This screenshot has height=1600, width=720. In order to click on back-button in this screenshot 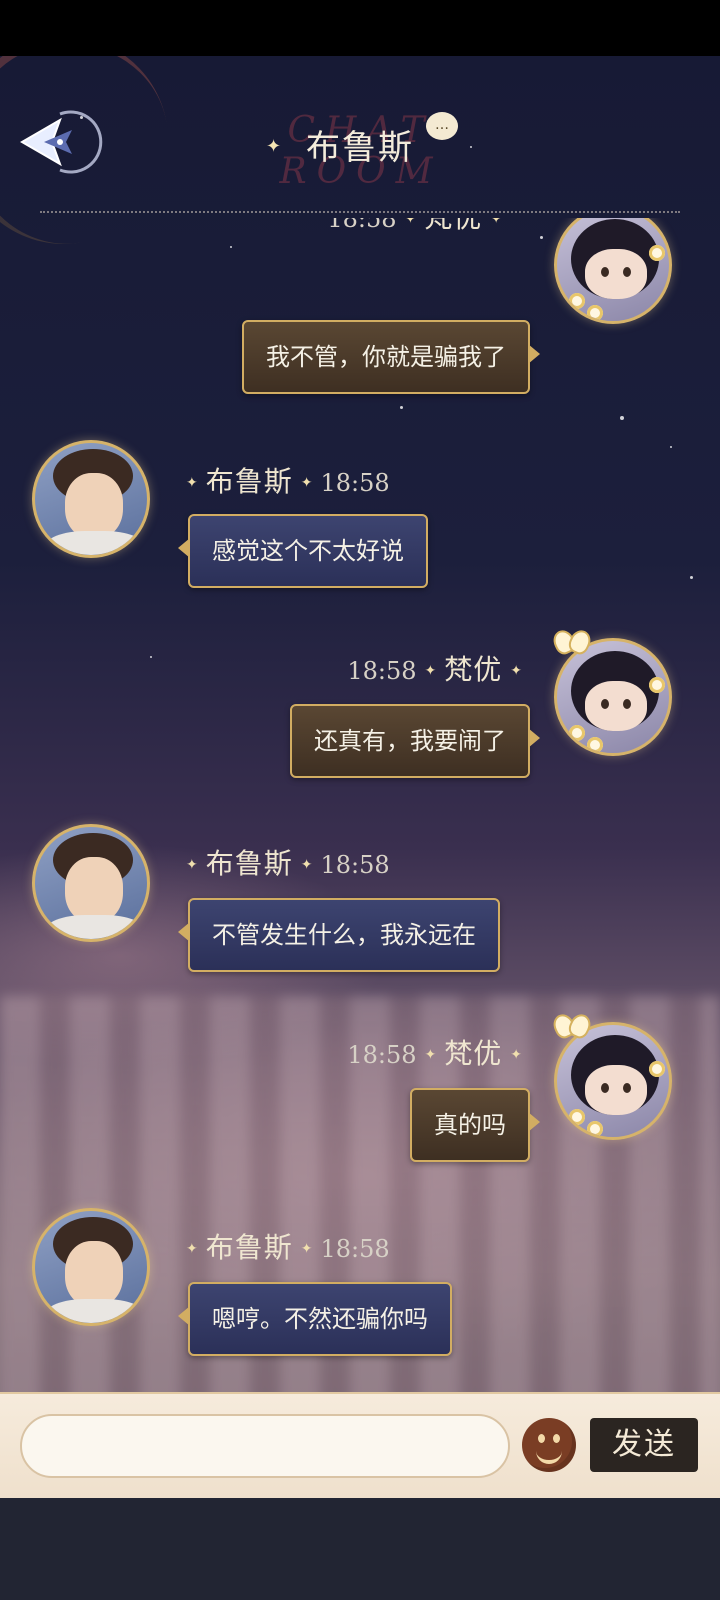, I will do `click(60, 142)`.